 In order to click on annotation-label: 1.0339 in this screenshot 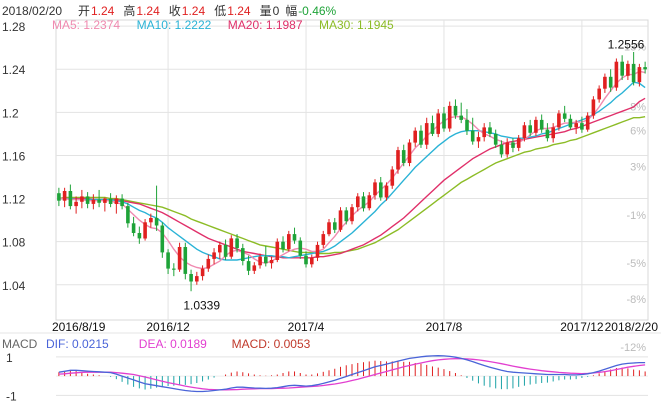, I will do `click(201, 305)`.